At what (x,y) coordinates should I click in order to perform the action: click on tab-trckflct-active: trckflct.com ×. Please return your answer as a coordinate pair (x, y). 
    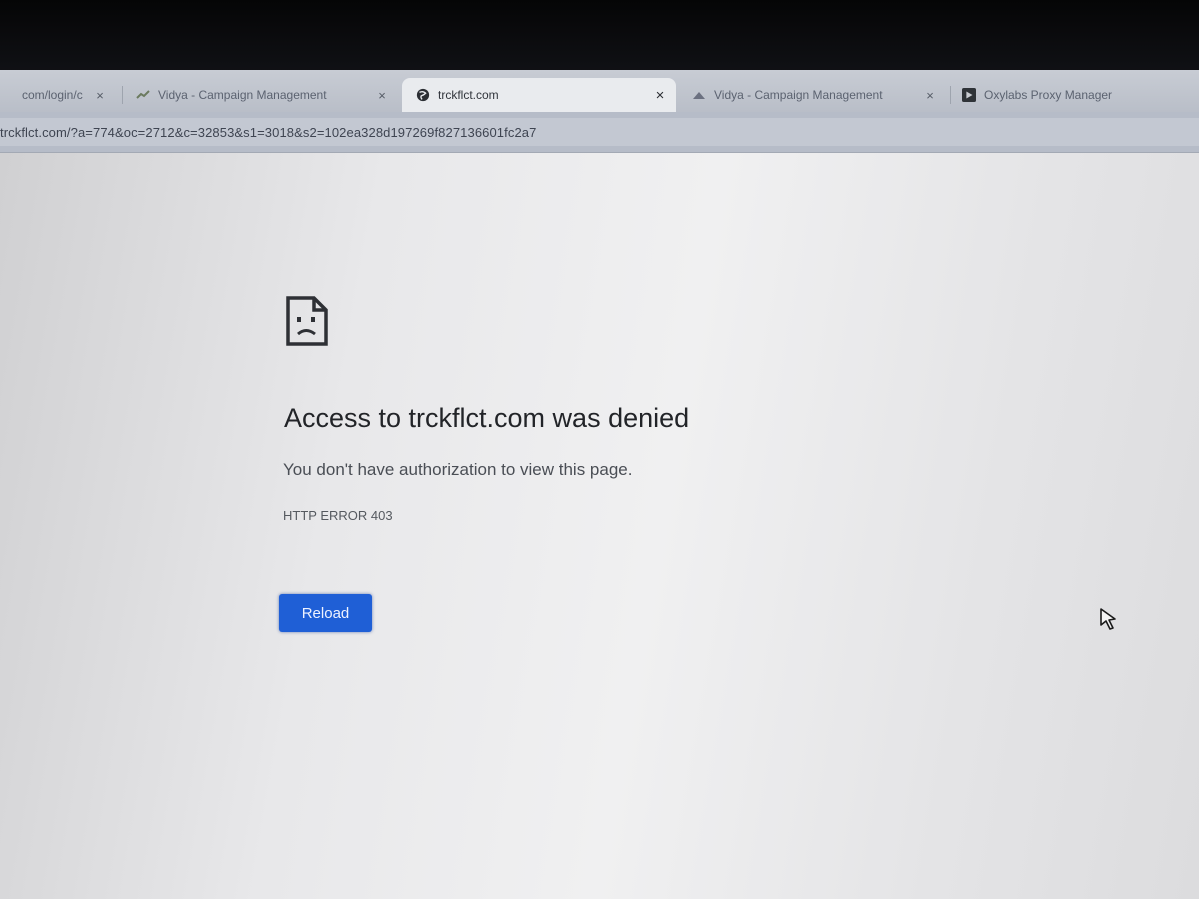
    Looking at the image, I should click on (539, 95).